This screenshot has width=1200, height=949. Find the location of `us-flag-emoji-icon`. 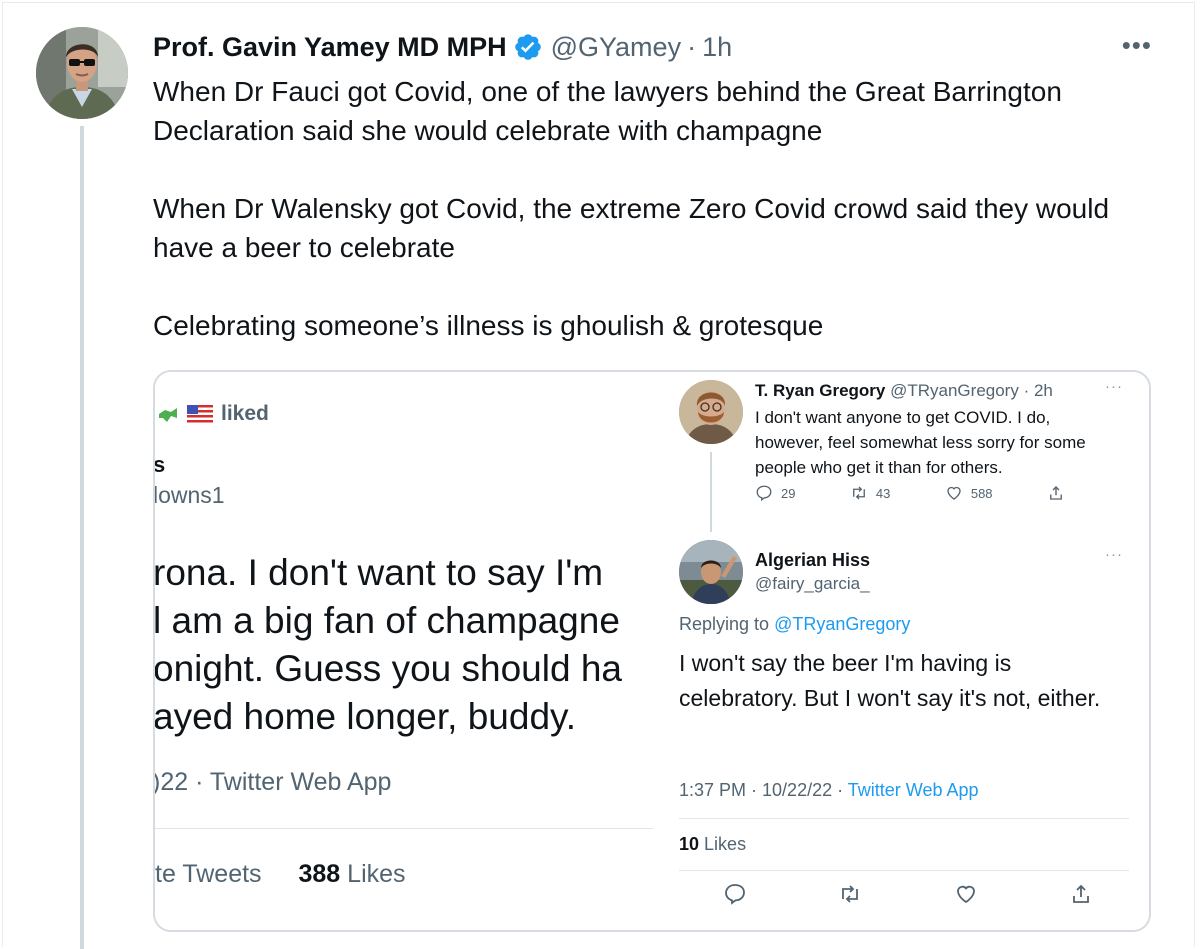

us-flag-emoji-icon is located at coordinates (200, 414).